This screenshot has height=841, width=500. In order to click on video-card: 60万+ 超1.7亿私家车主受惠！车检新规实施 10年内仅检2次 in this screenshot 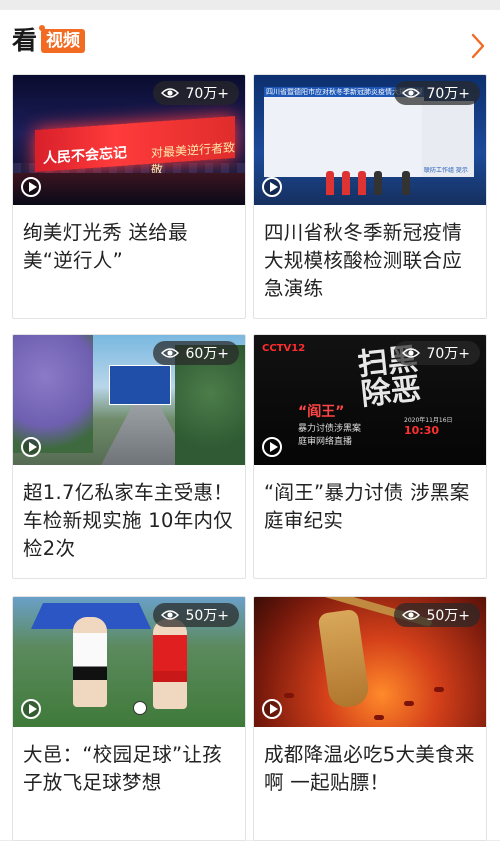, I will do `click(129, 456)`.